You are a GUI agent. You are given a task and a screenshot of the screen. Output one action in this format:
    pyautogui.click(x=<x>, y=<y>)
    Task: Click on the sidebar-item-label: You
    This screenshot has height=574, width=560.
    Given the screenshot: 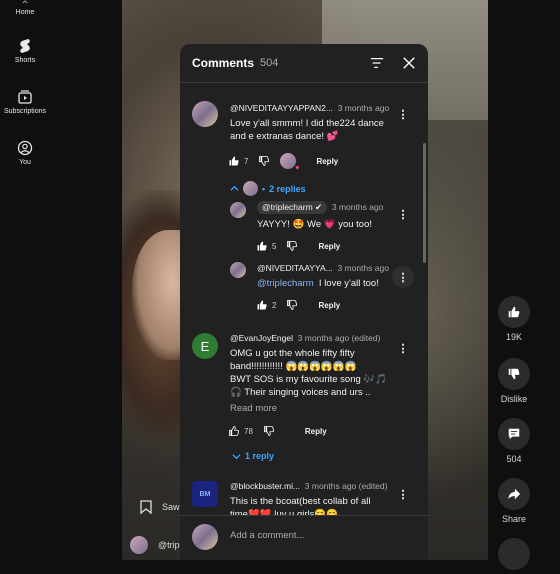 What is the action you would take?
    pyautogui.click(x=25, y=162)
    